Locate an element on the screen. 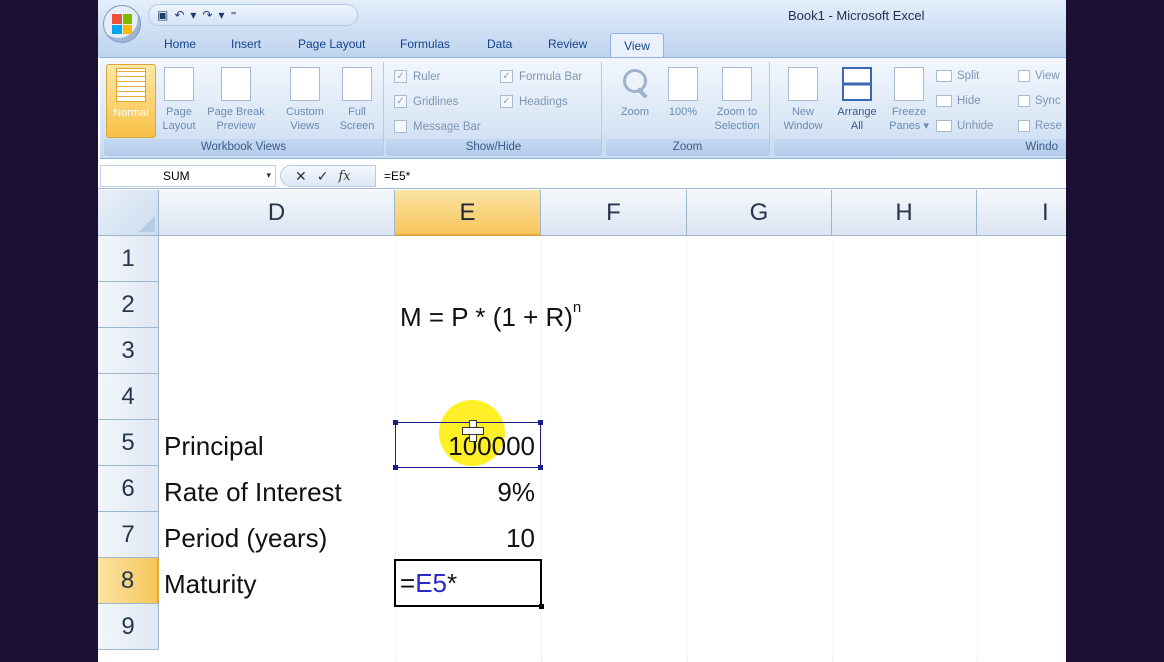 The width and height of the screenshot is (1164, 662). cell-d8: Maturity is located at coordinates (210, 584).